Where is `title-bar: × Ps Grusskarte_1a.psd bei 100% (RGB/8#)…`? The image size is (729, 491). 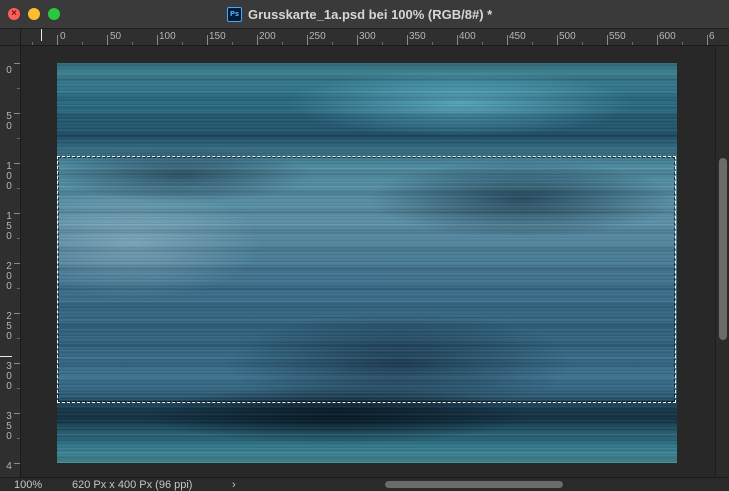 title-bar: × Ps Grusskarte_1a.psd bei 100% (RGB/8#)… is located at coordinates (364, 14).